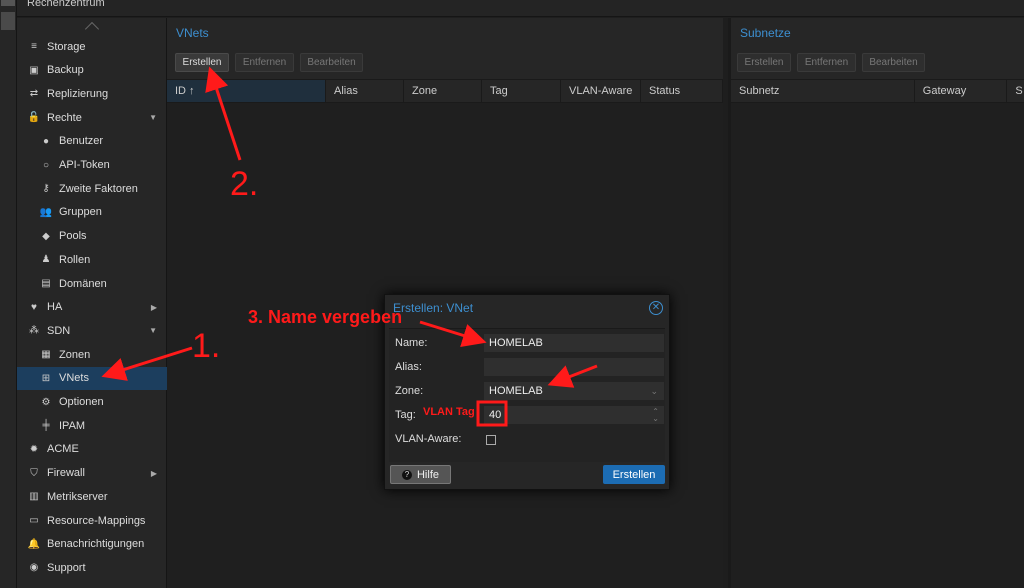 The image size is (1024, 588). What do you see at coordinates (223, 113) in the screenshot?
I see `arrow-step2` at bounding box center [223, 113].